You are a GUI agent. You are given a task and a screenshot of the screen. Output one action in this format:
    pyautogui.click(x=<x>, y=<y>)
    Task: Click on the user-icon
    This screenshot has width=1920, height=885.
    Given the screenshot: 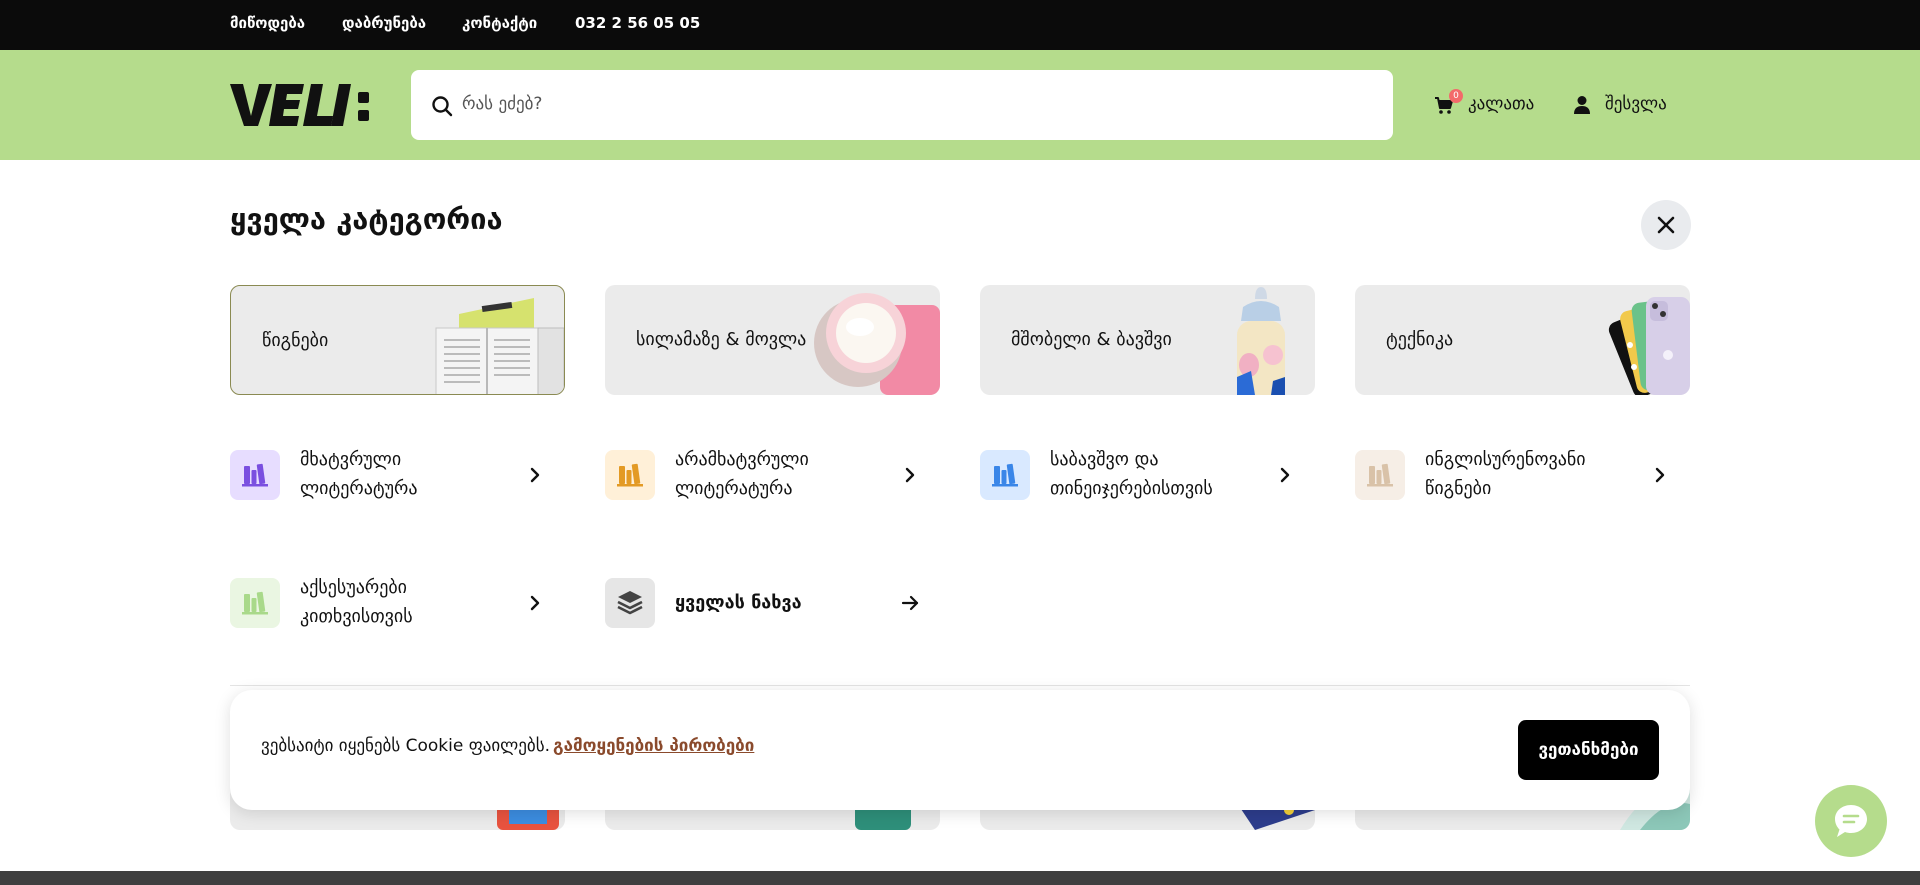 What is the action you would take?
    pyautogui.click(x=1582, y=105)
    